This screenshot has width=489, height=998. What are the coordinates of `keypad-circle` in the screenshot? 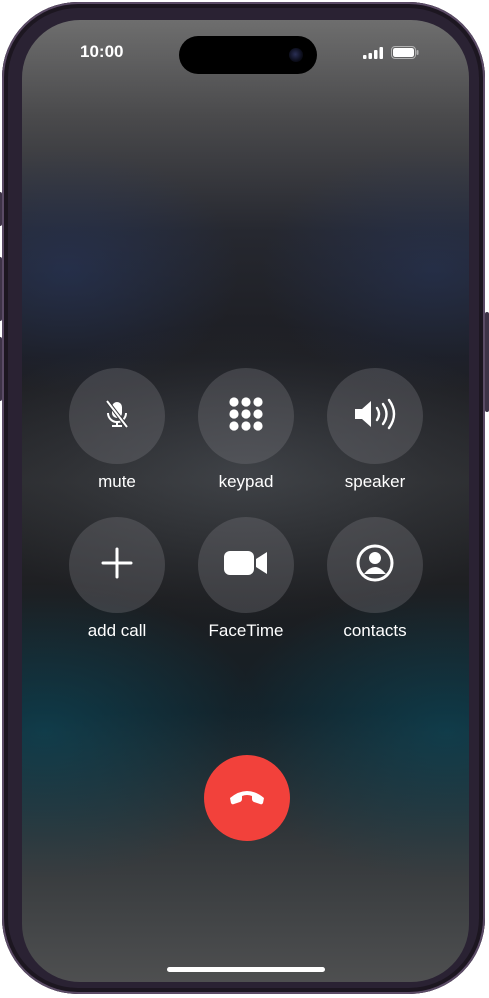 It's located at (246, 416).